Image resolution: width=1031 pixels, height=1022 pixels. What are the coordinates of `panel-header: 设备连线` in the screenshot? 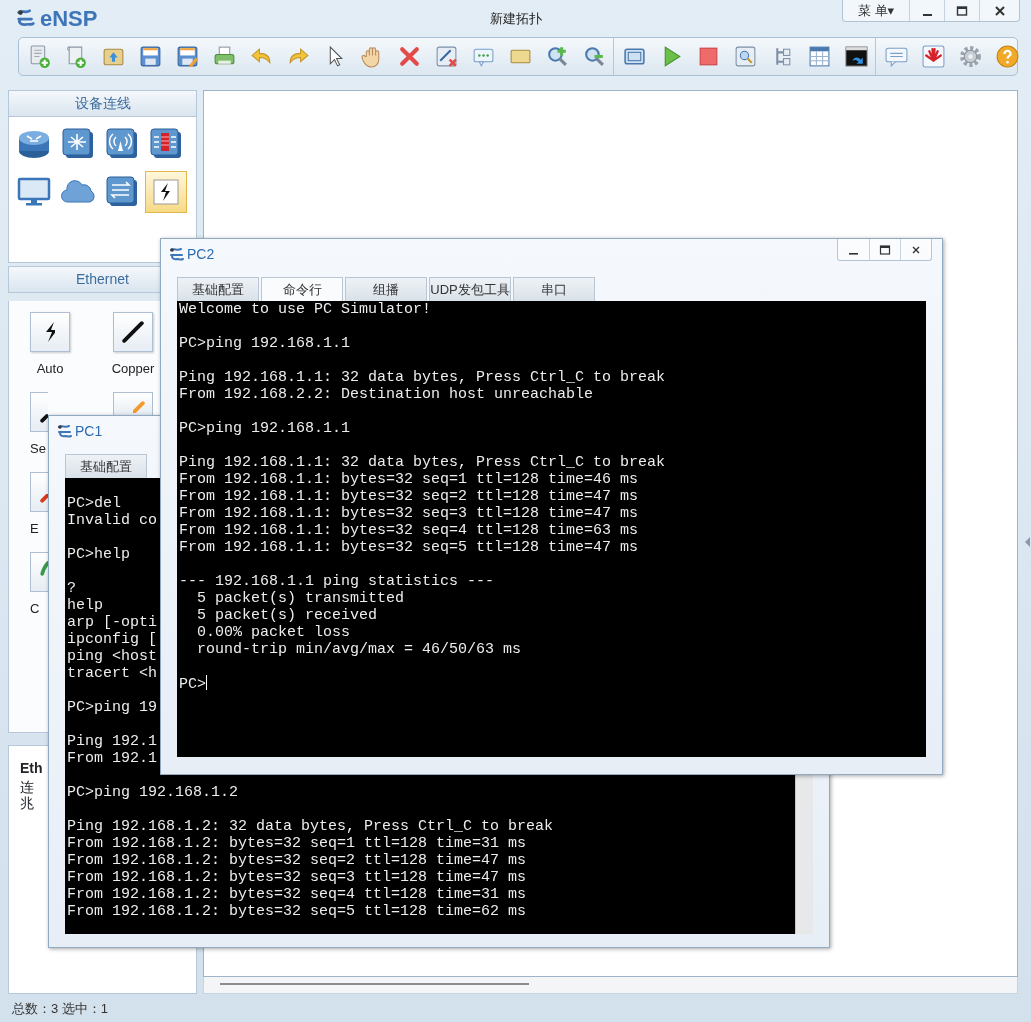 It's located at (102, 103).